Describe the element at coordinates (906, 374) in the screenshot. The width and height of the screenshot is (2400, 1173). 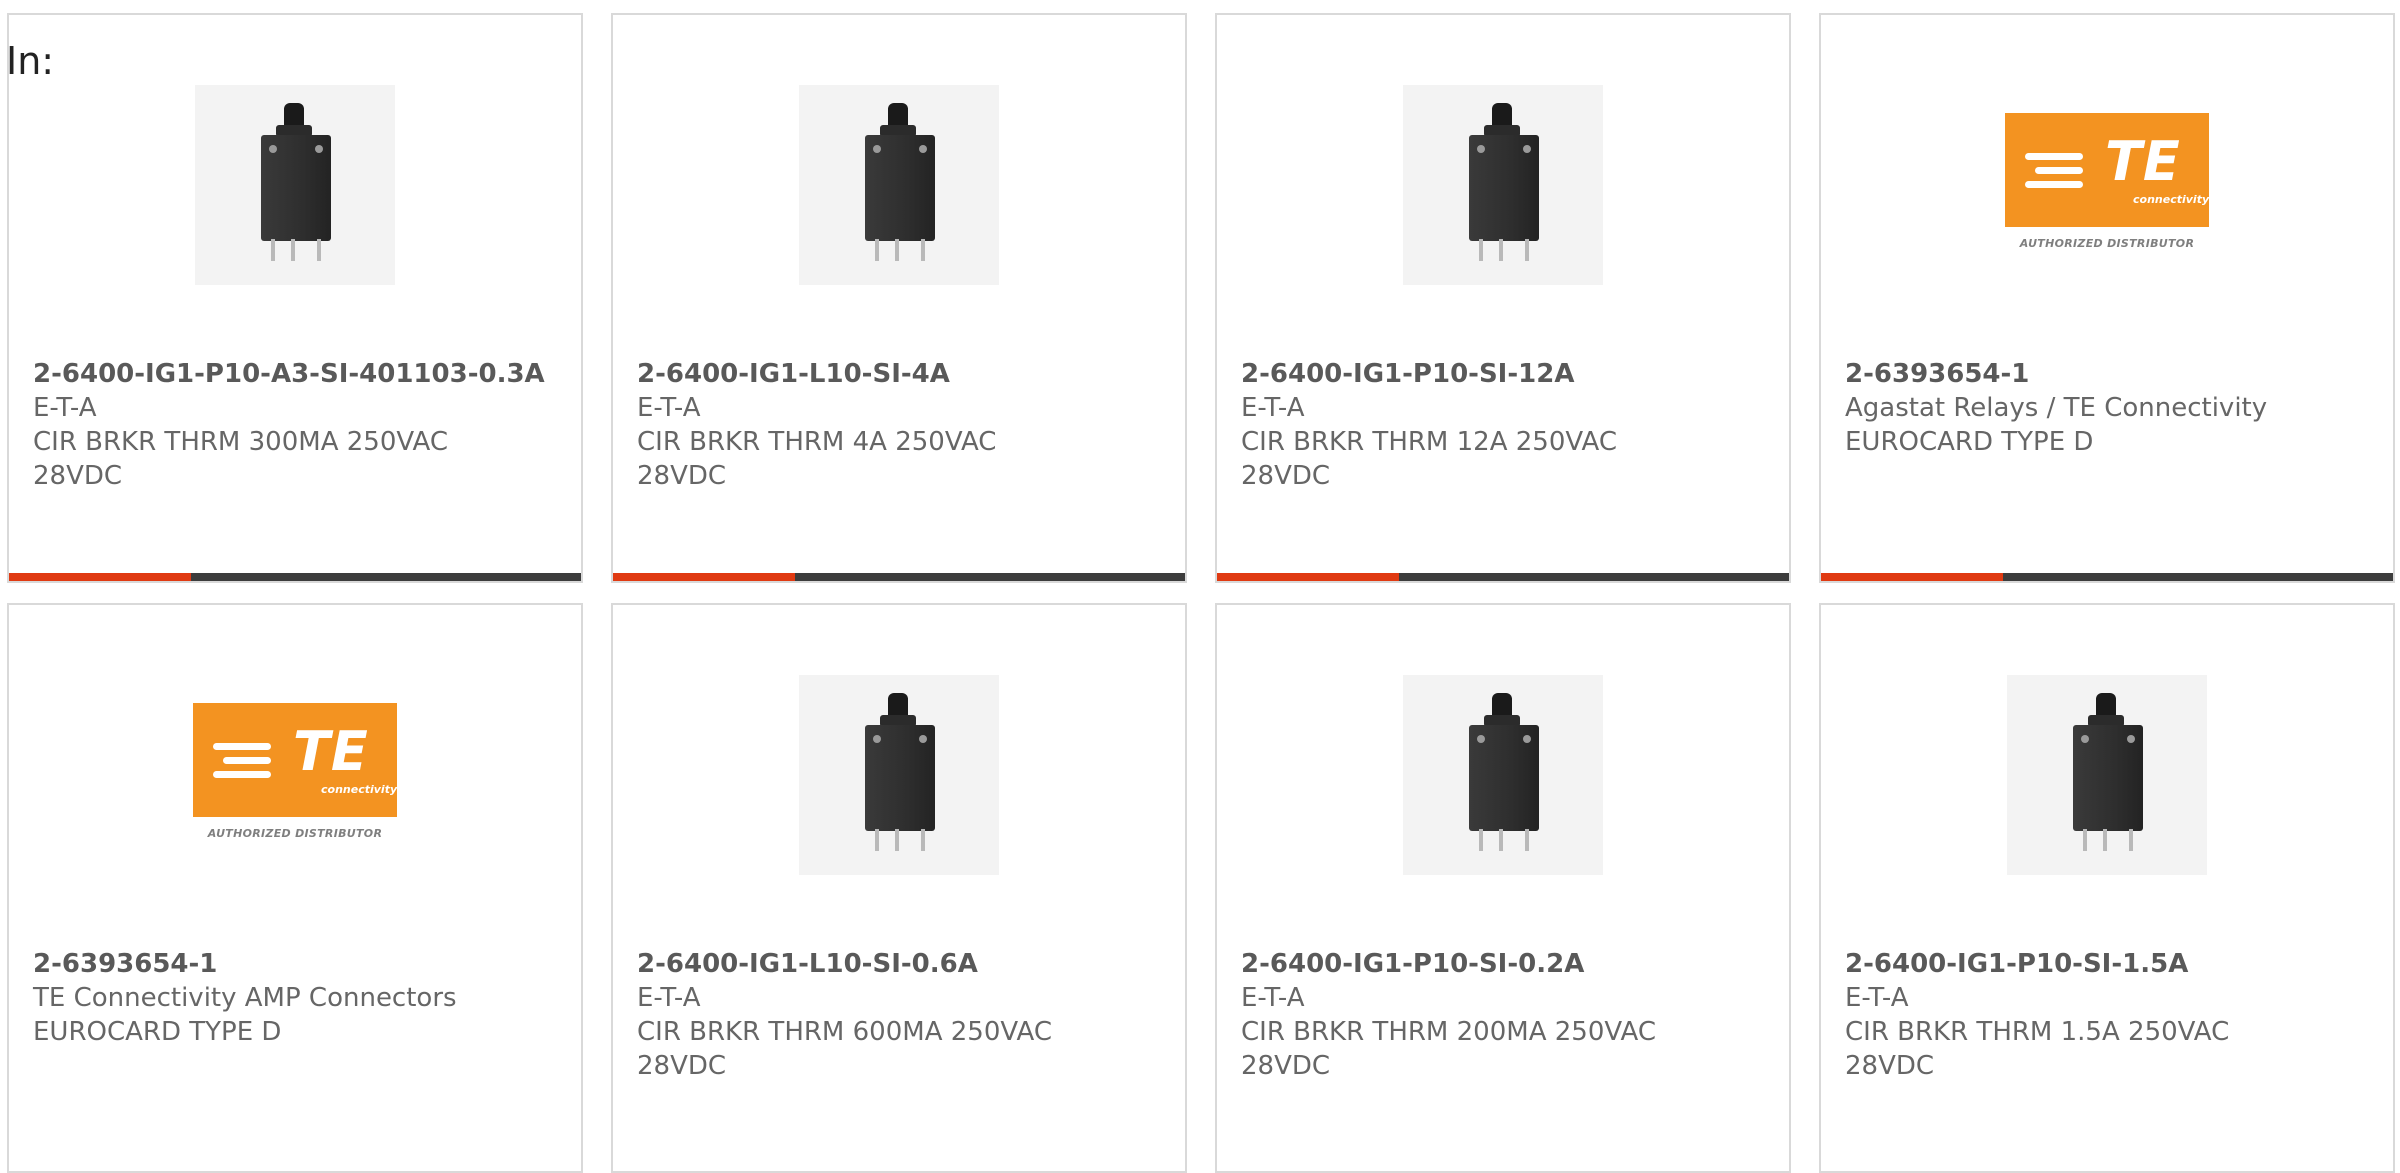
I see `part-number-link: 2-6400-IG1-L10-SI-4A` at that location.